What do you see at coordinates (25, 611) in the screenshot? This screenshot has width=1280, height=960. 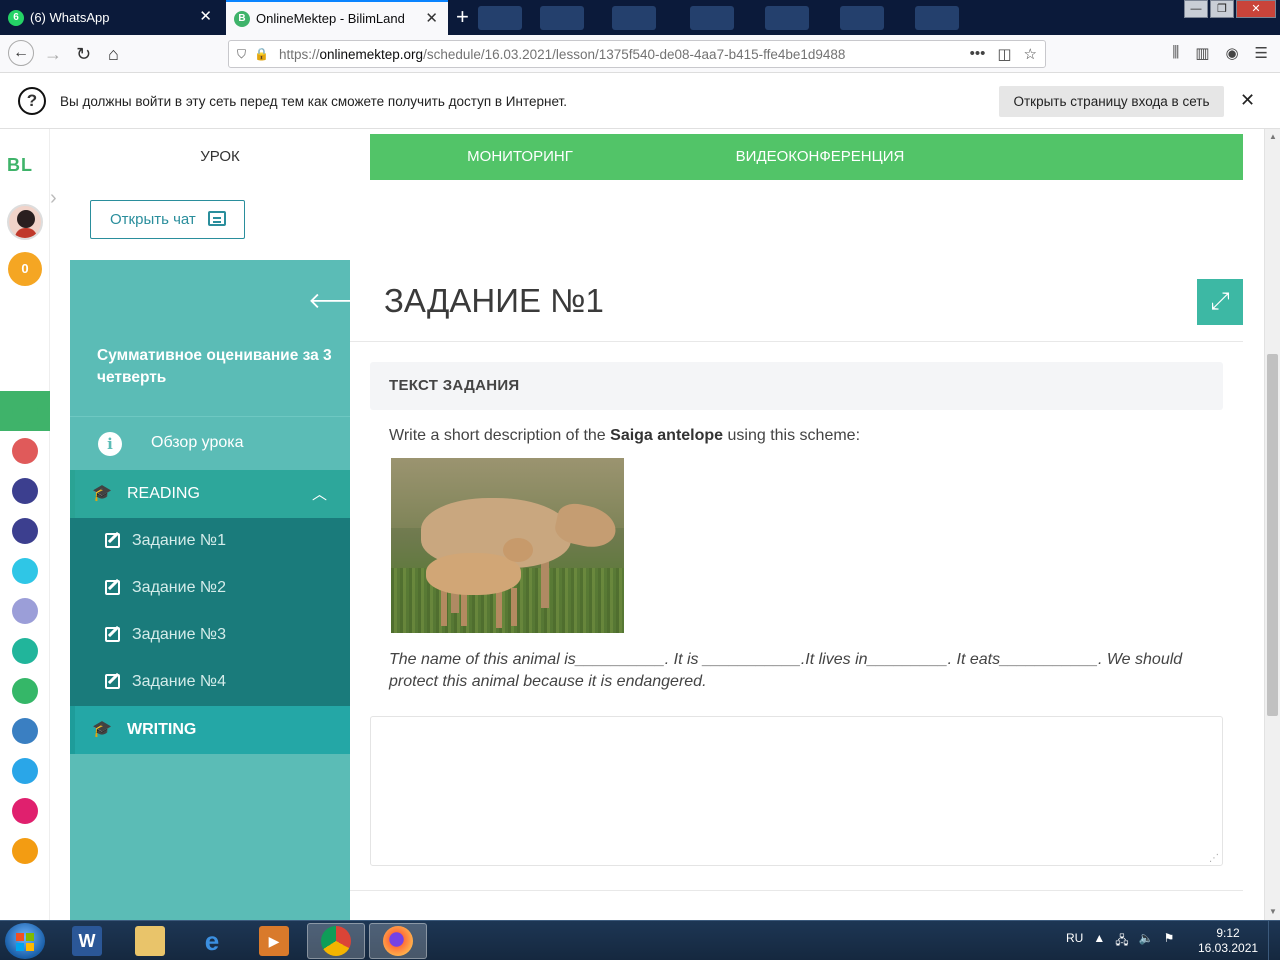 I see `keyboard-app-icon` at bounding box center [25, 611].